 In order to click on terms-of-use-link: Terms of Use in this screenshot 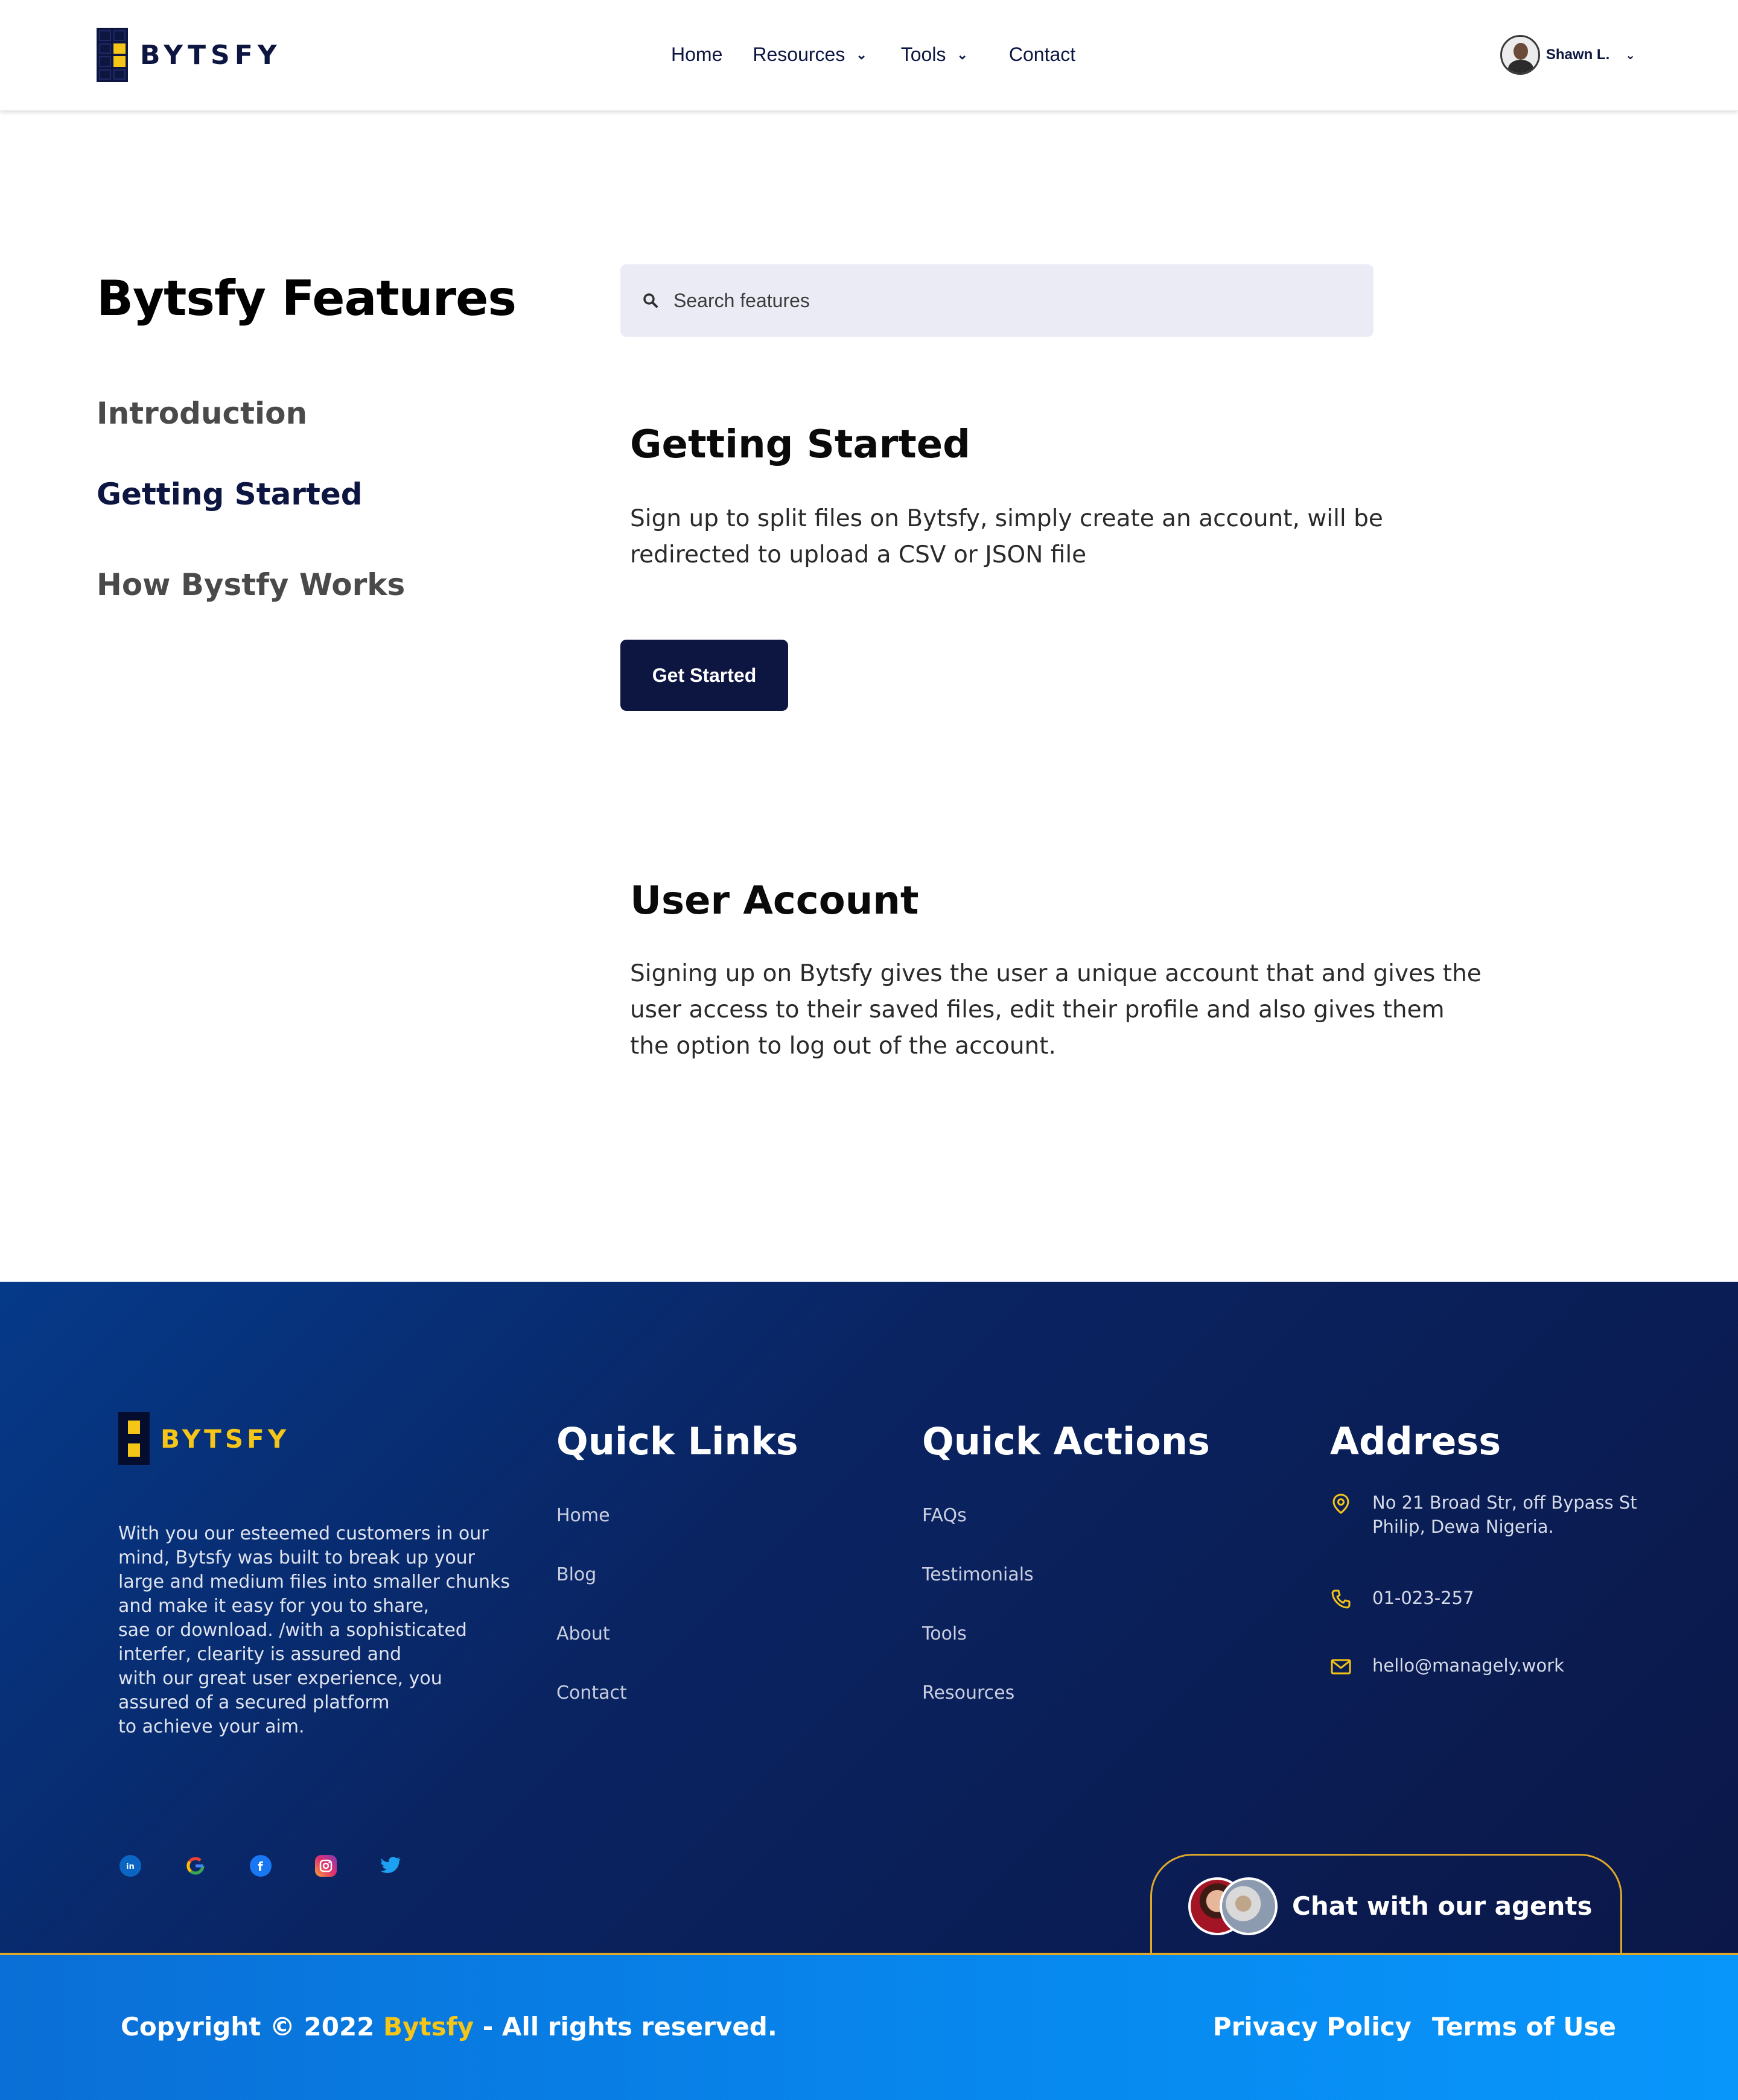, I will do `click(1524, 2026)`.